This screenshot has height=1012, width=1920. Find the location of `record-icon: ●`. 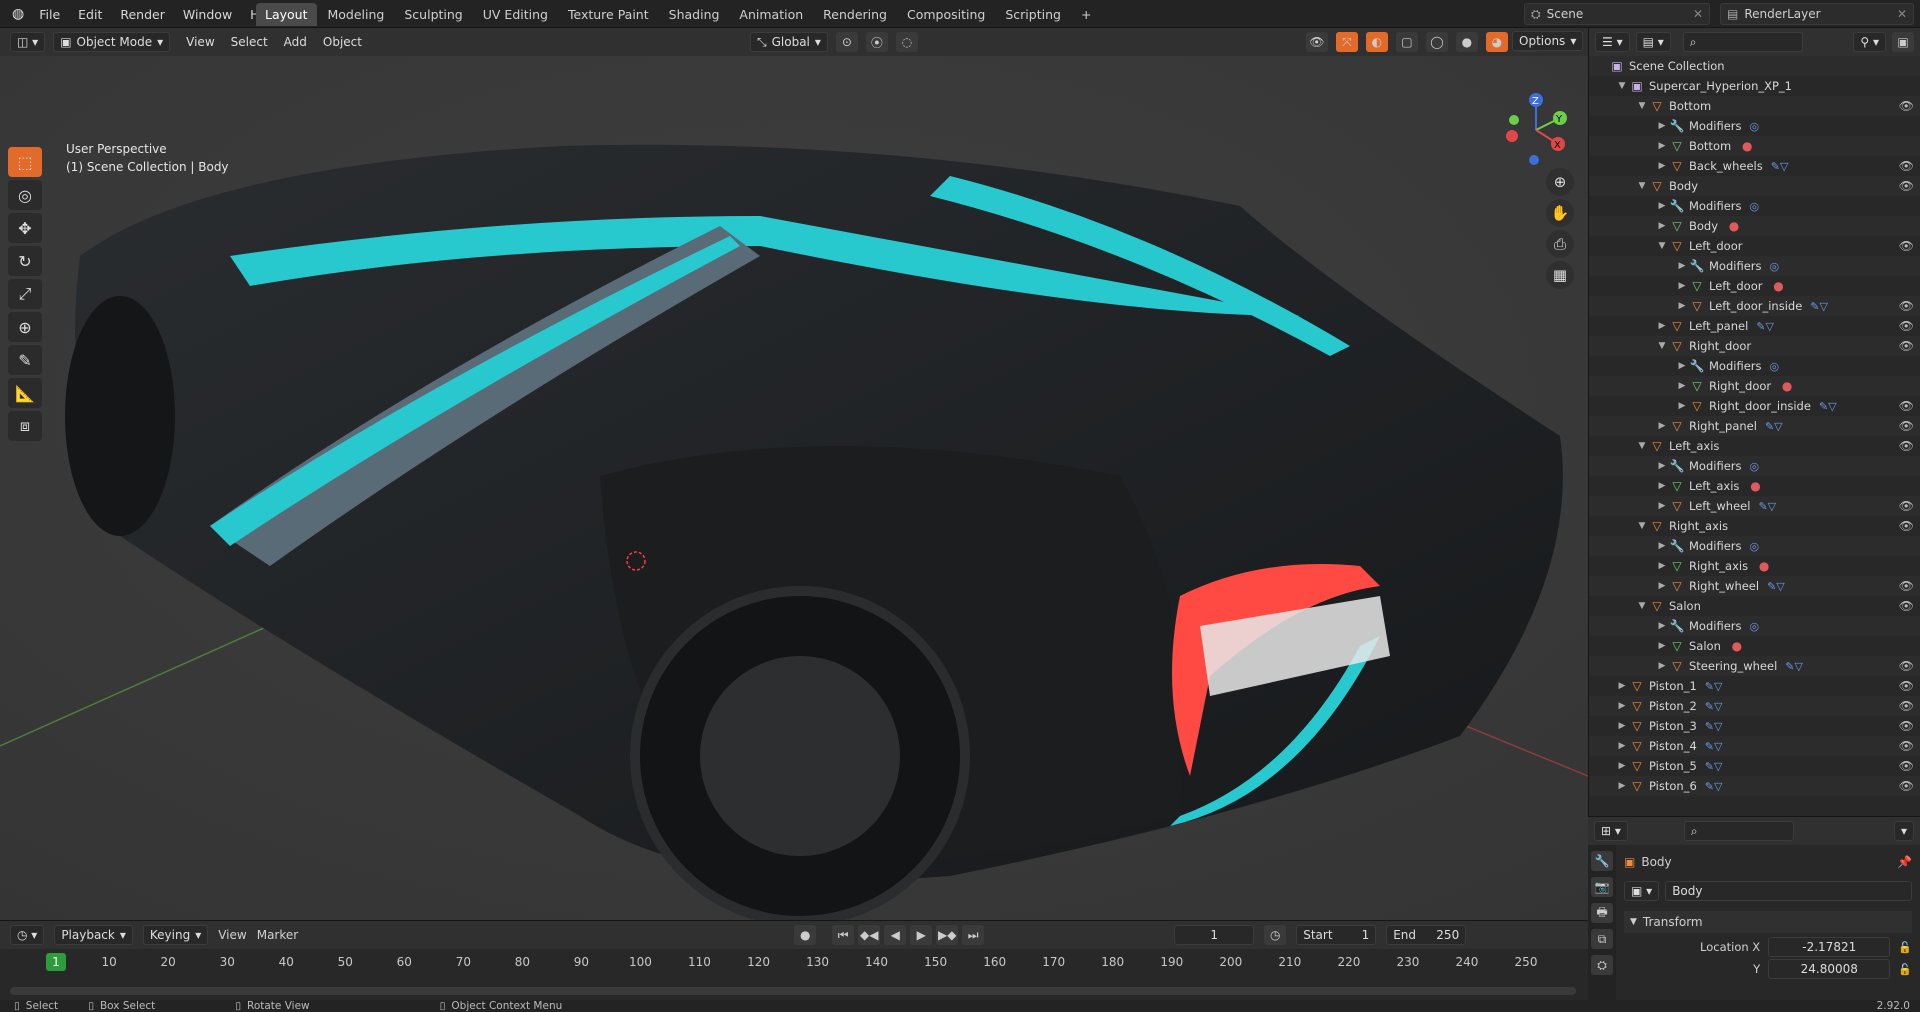

record-icon: ● is located at coordinates (805, 935).